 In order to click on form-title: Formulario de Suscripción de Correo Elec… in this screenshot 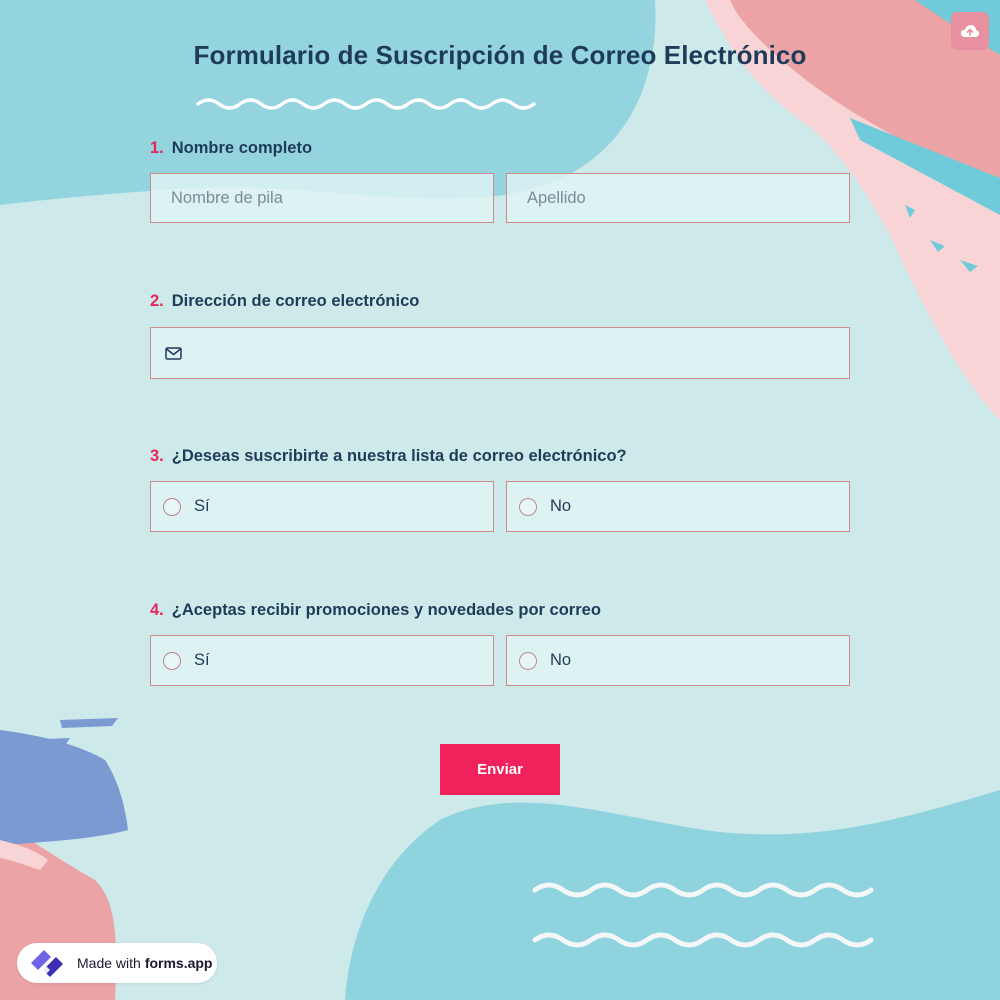, I will do `click(500, 55)`.